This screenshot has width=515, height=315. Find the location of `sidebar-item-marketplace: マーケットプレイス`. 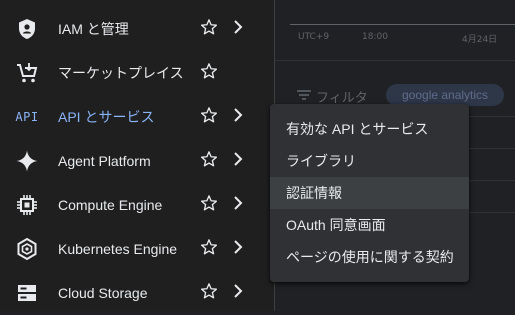

sidebar-item-marketplace: マーケットプレイス is located at coordinates (137, 73).